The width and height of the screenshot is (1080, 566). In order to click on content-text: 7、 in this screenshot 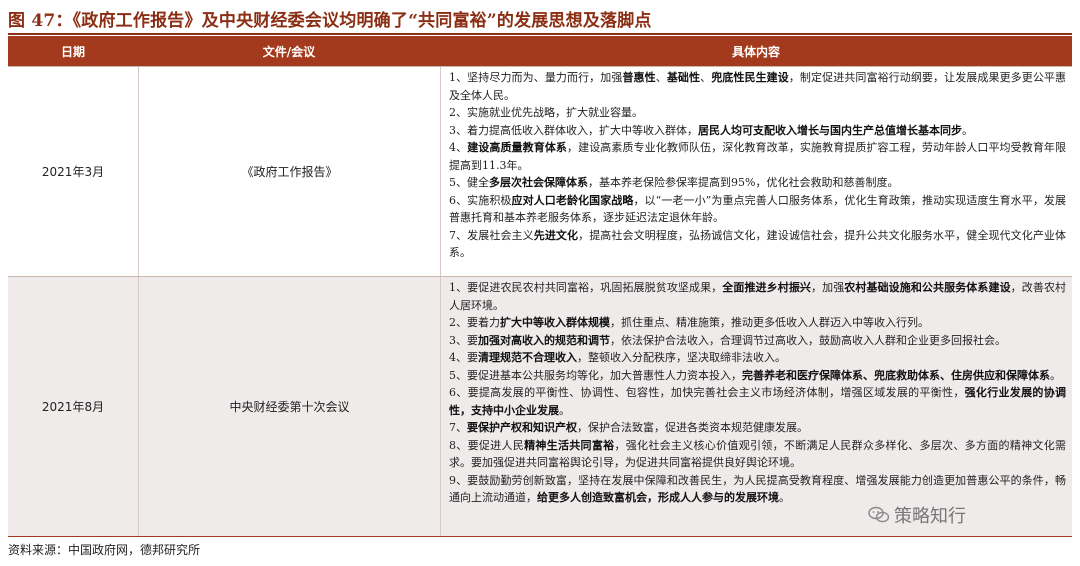, I will do `click(458, 427)`.